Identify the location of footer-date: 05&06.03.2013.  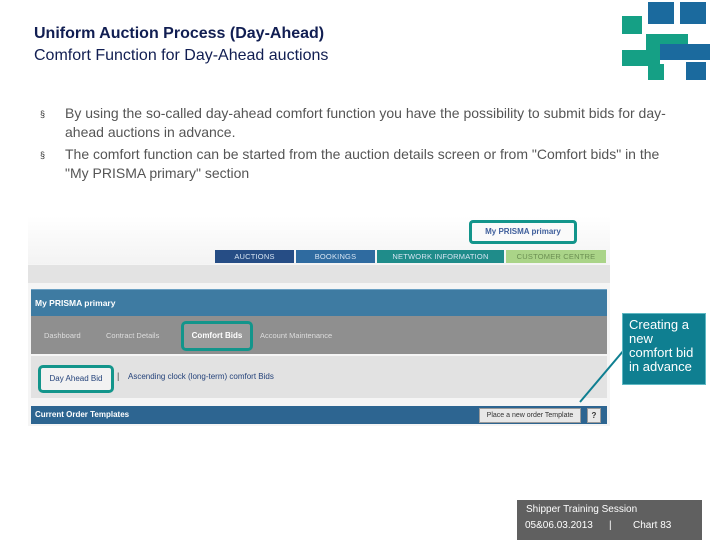
(559, 525).